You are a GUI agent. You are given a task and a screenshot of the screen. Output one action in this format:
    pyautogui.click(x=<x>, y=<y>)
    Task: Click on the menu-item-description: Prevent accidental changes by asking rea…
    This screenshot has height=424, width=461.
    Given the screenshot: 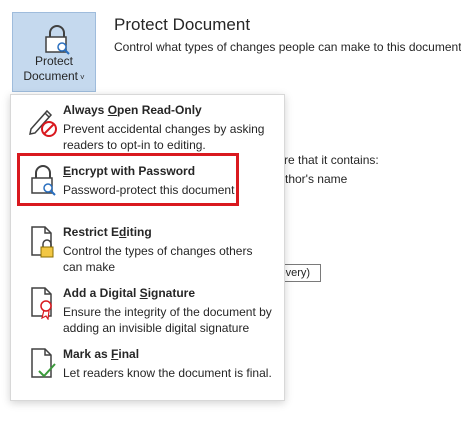 What is the action you would take?
    pyautogui.click(x=164, y=137)
    